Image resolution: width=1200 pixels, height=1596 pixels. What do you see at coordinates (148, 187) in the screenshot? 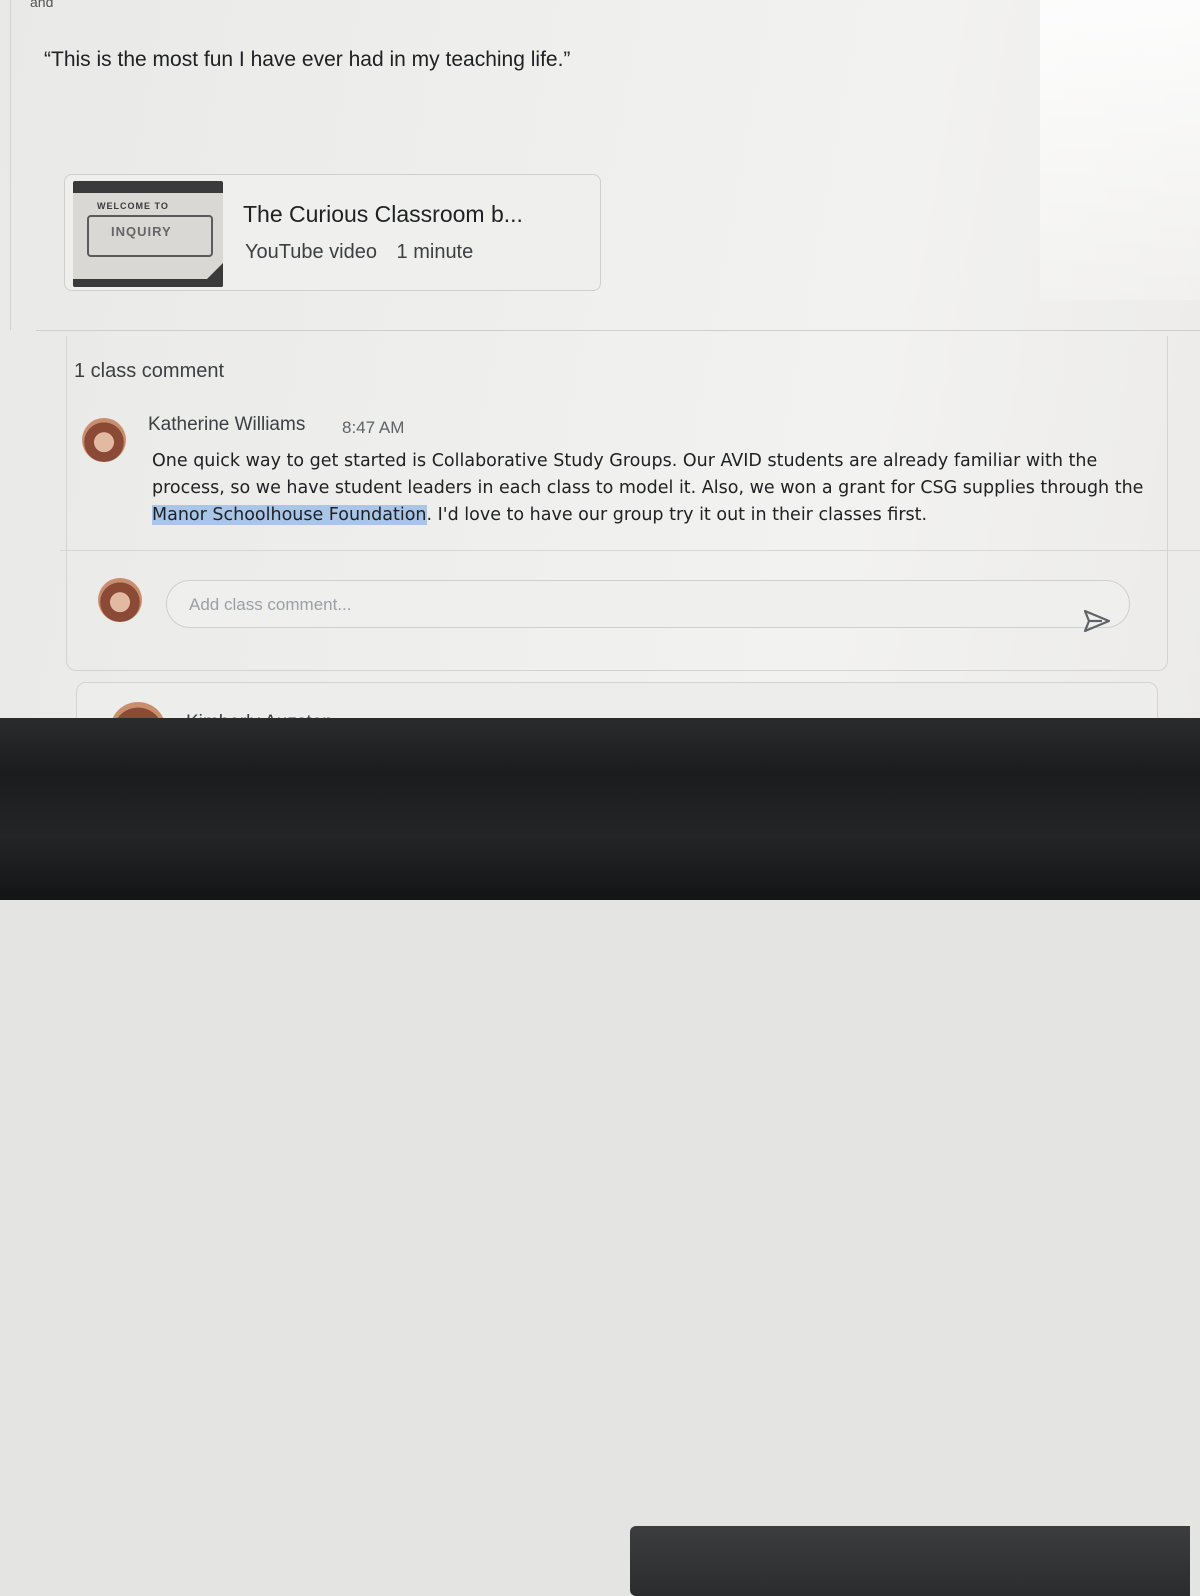
I see `thumbnail-top-bar` at bounding box center [148, 187].